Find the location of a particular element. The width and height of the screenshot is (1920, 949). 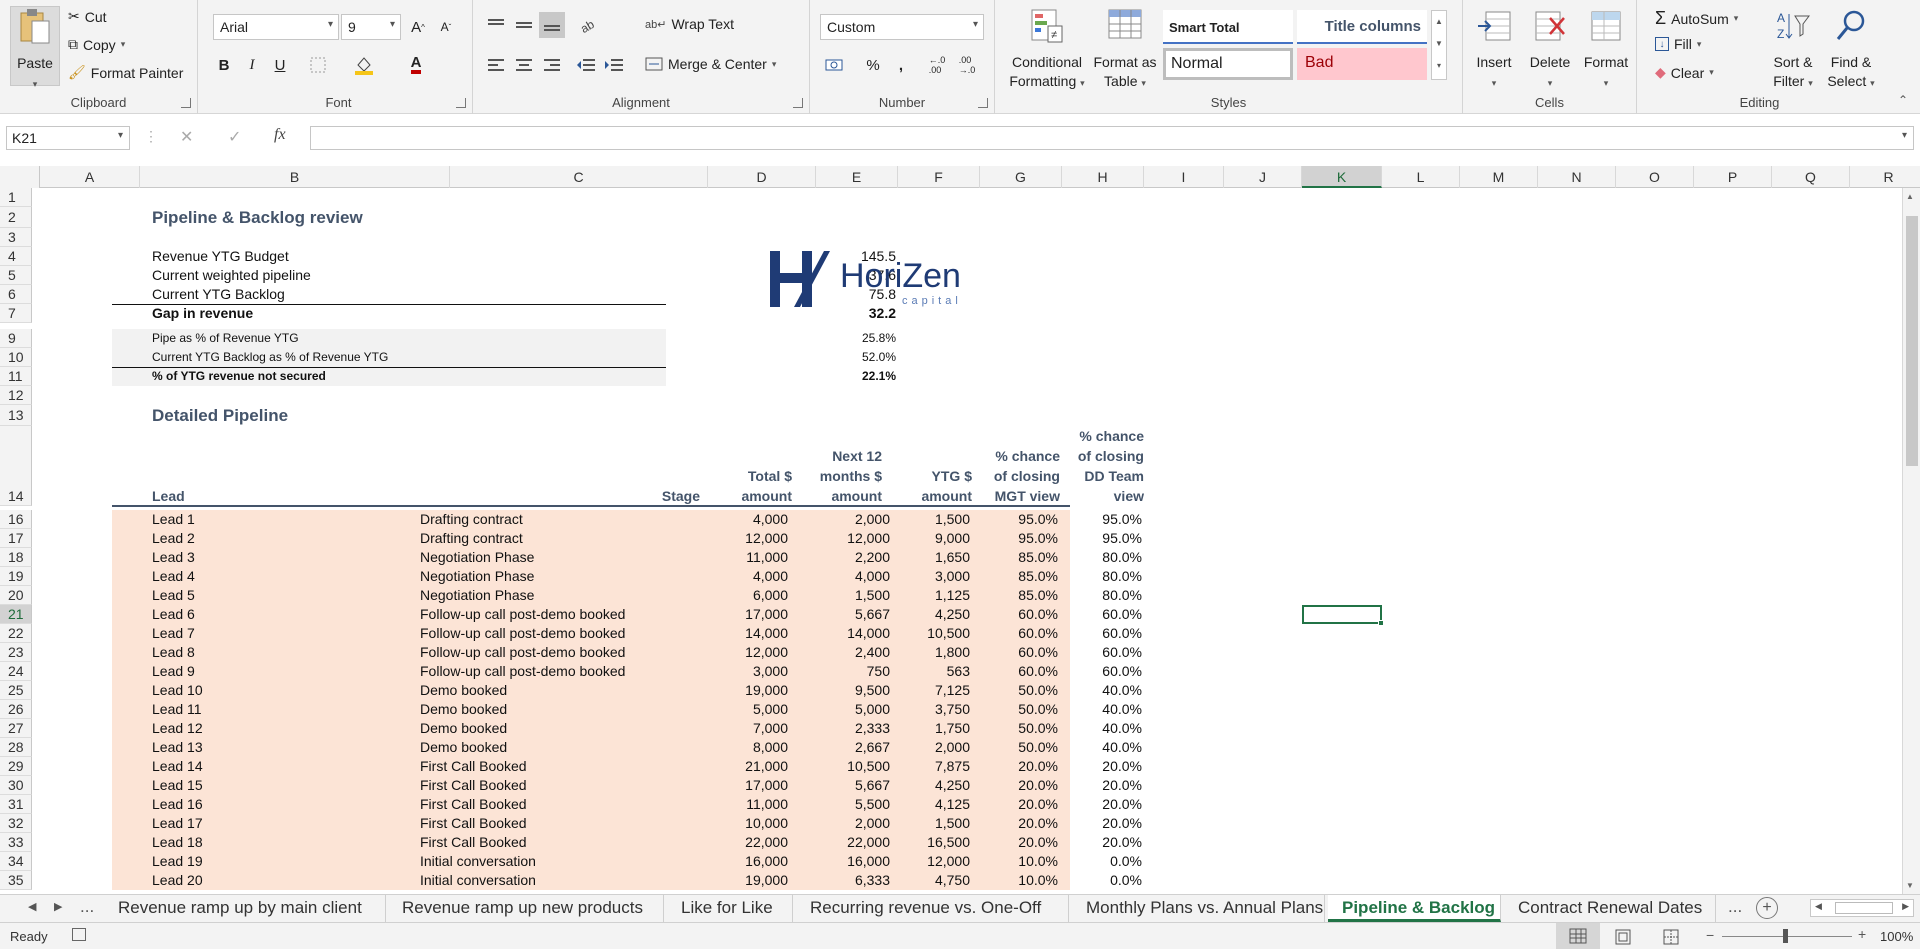

font-launcher-icon is located at coordinates (461, 103).